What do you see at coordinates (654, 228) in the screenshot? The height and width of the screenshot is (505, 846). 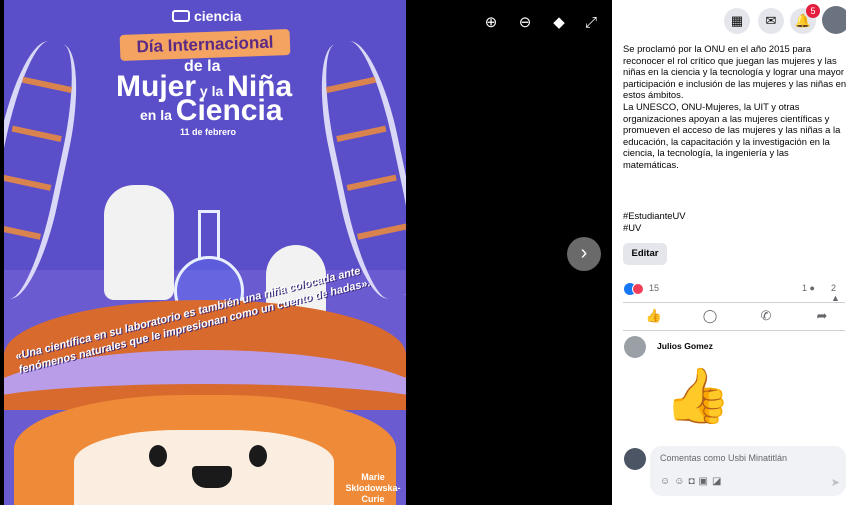 I see `hashtag-uv: #UV` at bounding box center [654, 228].